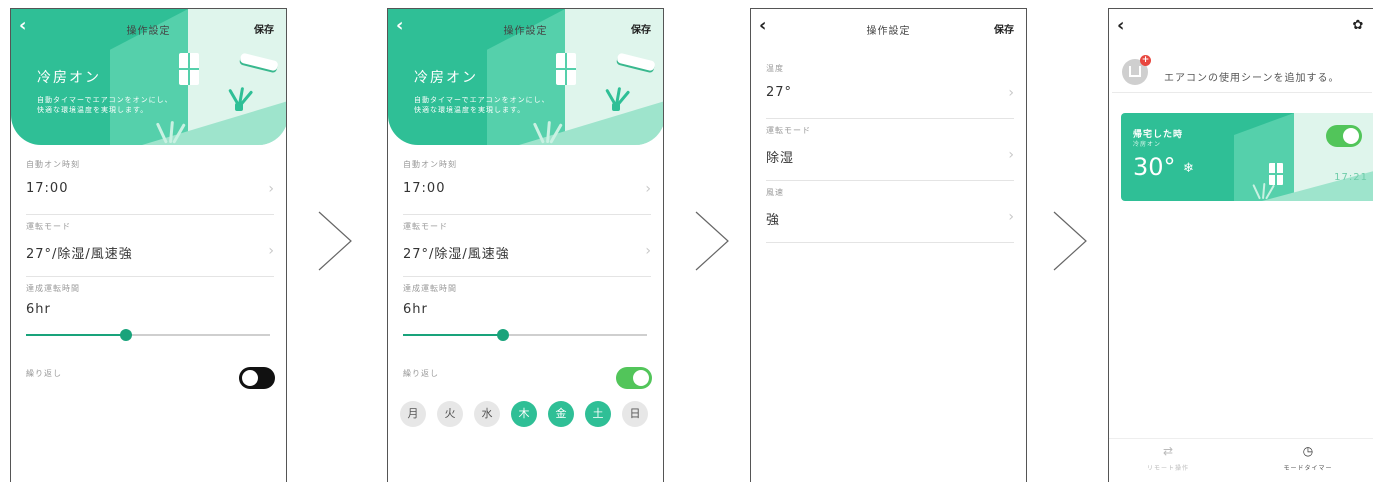  What do you see at coordinates (1358, 26) in the screenshot?
I see `gear-icon: ✿` at bounding box center [1358, 26].